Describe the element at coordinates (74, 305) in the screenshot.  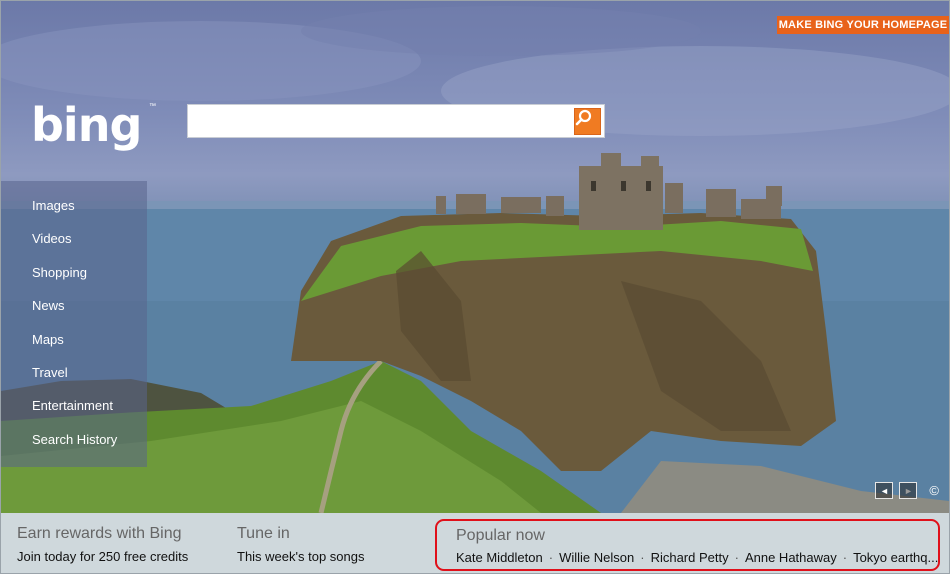
I see `nav-item-news: News` at that location.